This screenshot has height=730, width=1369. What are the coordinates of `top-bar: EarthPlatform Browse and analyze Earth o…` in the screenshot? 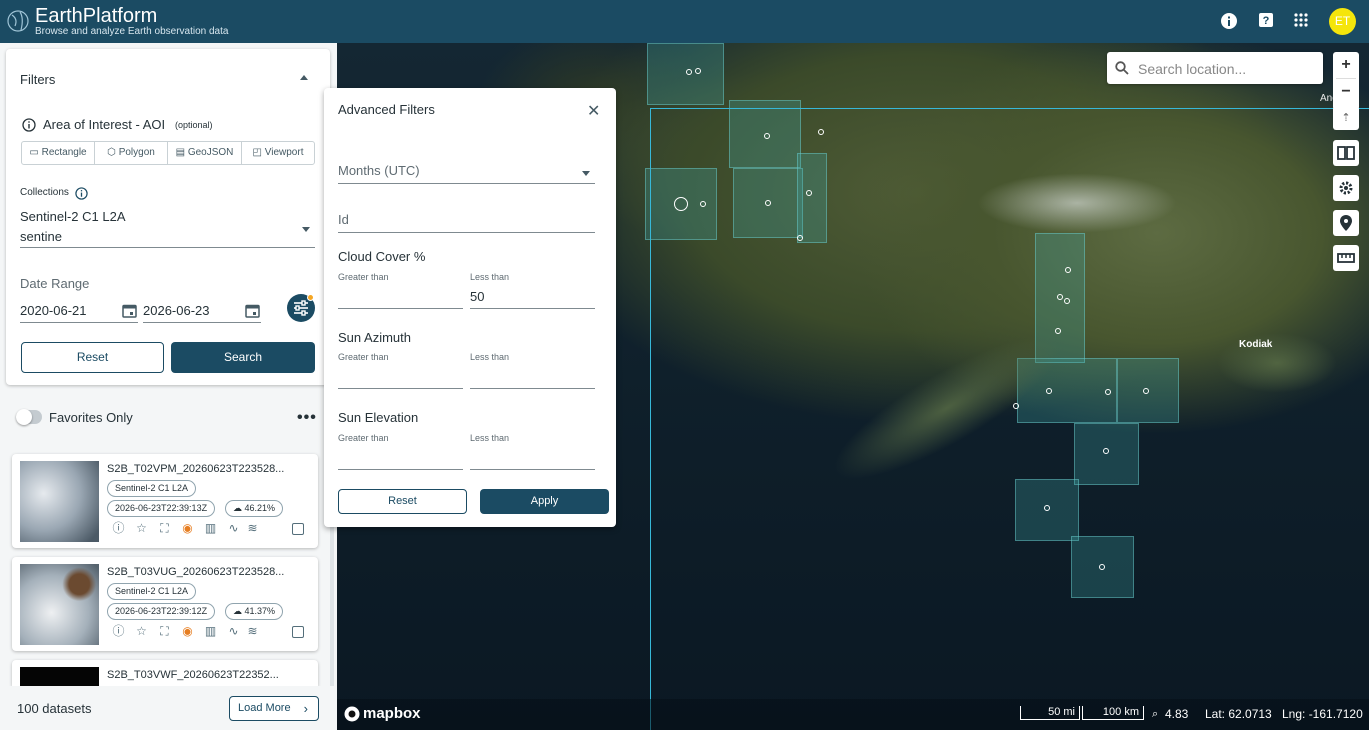 It's located at (684, 21).